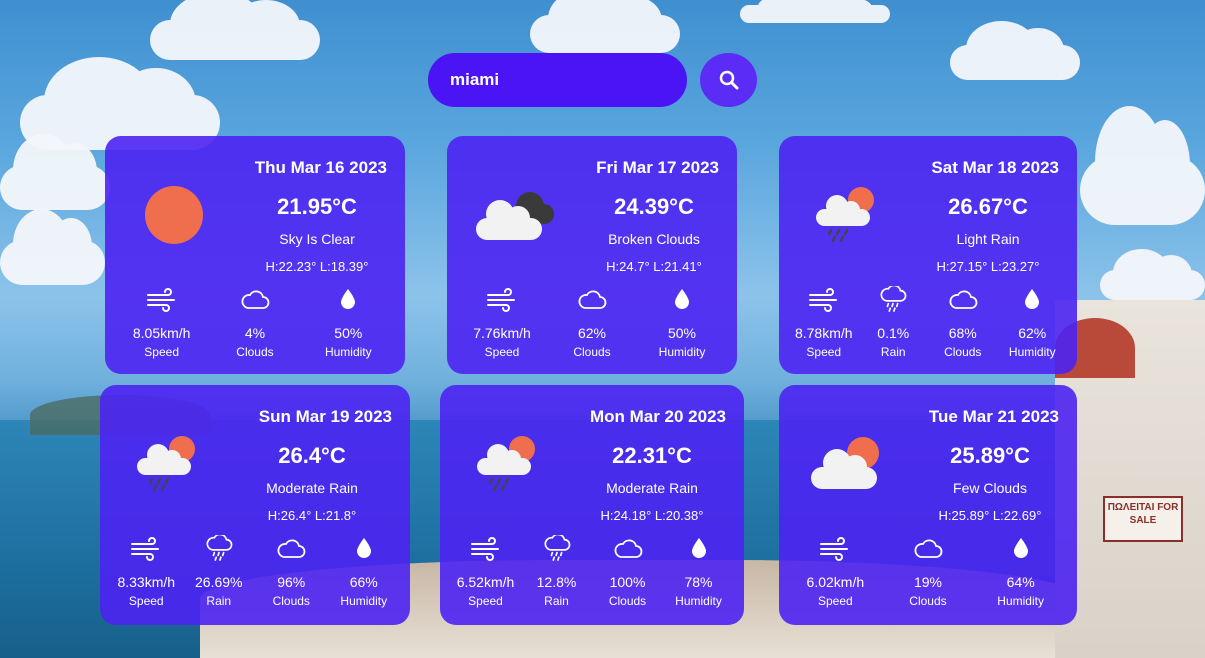  Describe the element at coordinates (988, 206) in the screenshot. I see `temperature: 26.67°C` at that location.